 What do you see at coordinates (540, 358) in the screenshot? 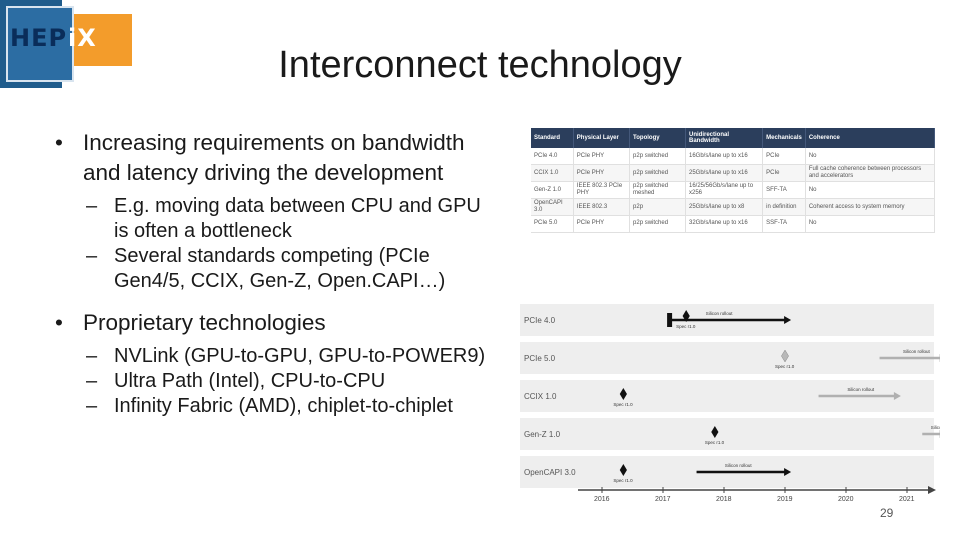
I see `timeline-row-label: PCIe 5.0` at bounding box center [540, 358].